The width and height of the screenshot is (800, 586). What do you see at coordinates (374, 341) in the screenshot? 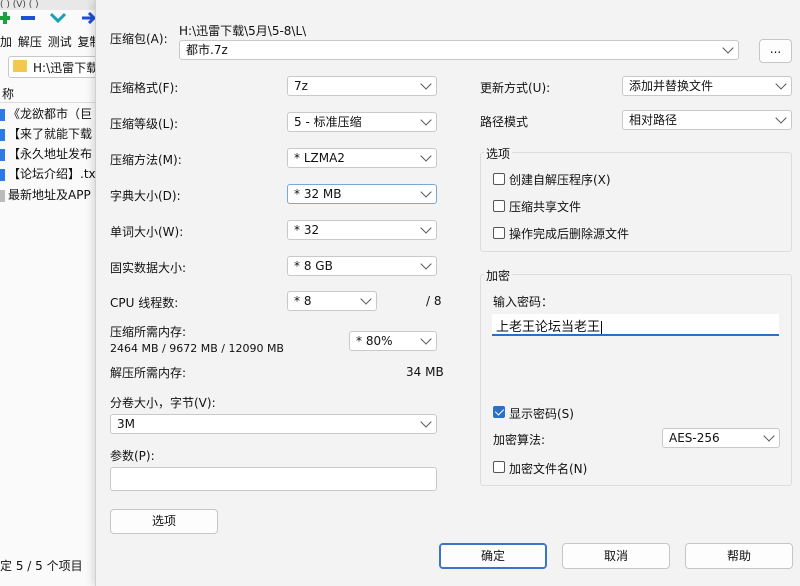
I see `mem-percent-value: * 80%` at bounding box center [374, 341].